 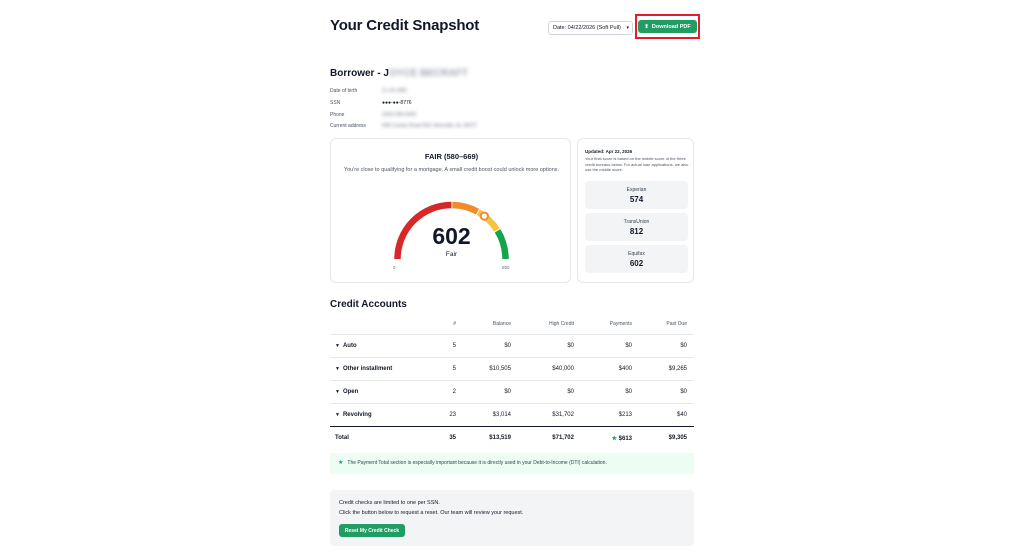 I want to click on info-label: Date of birth, so click(x=344, y=91).